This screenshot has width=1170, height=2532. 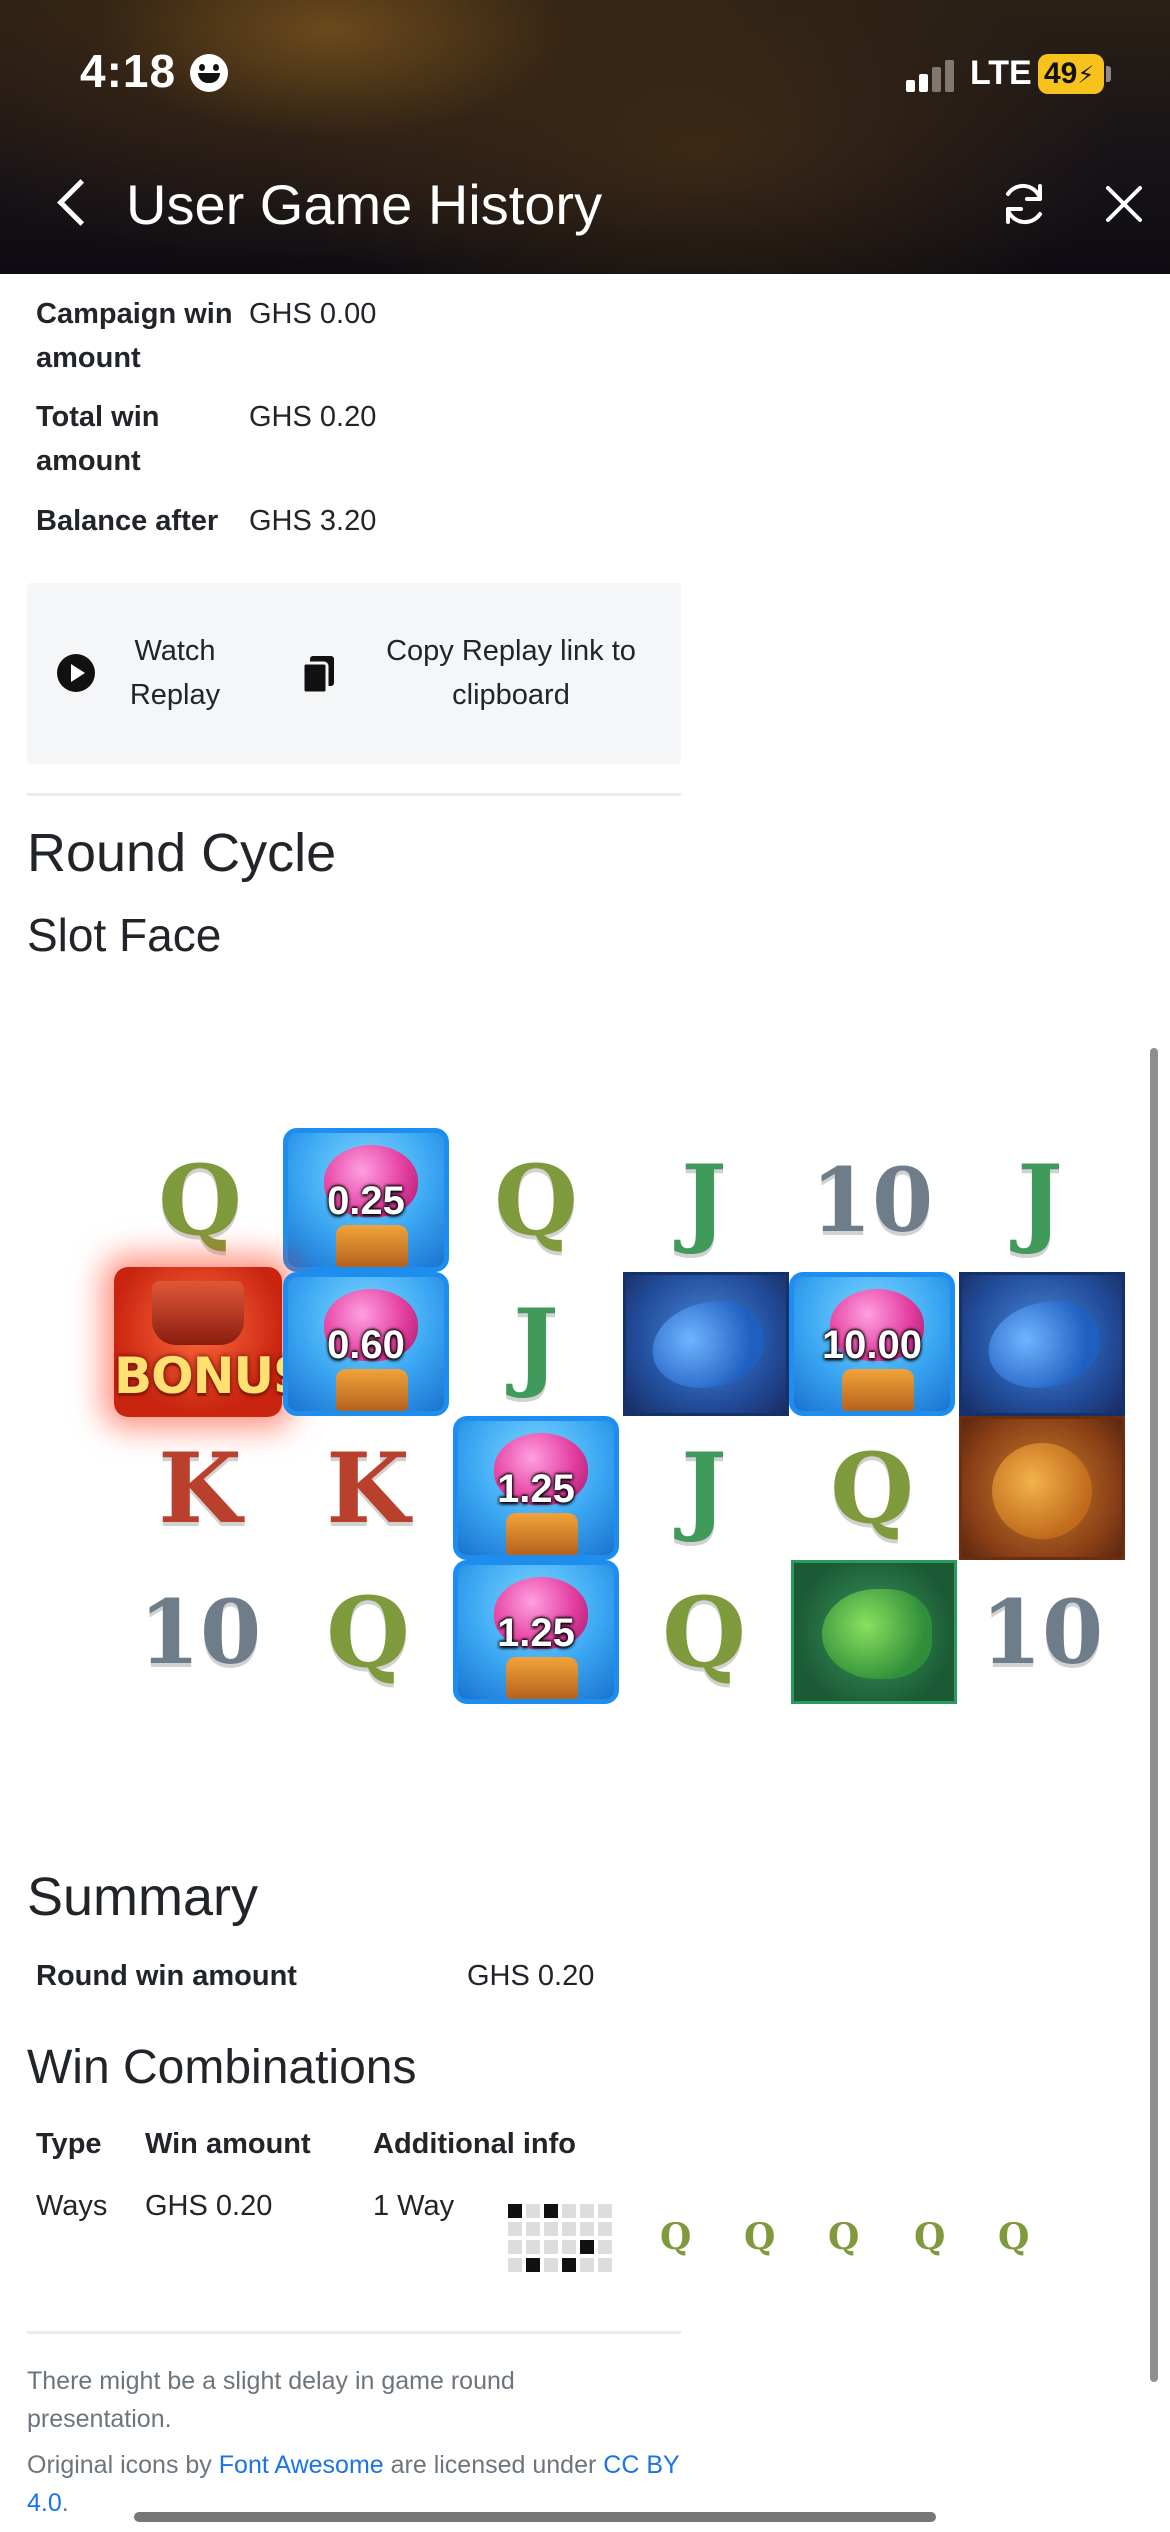 What do you see at coordinates (166, 1976) in the screenshot?
I see `round-win-label: Round win amount` at bounding box center [166, 1976].